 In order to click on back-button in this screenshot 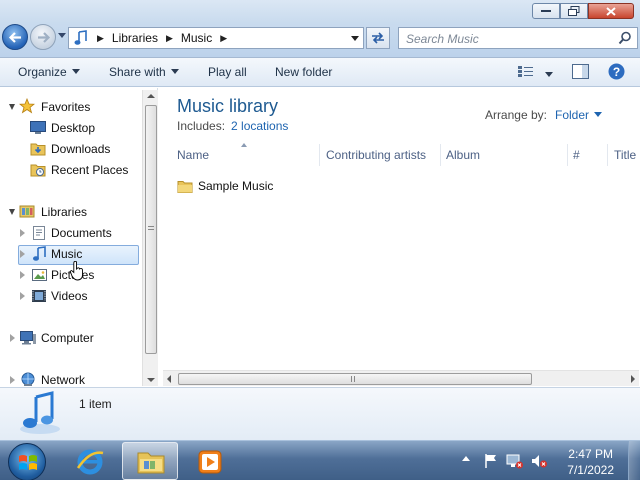, I will do `click(15, 37)`.